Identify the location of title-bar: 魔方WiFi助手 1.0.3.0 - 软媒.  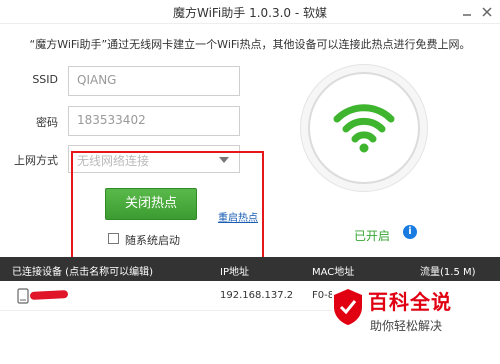
(250, 12).